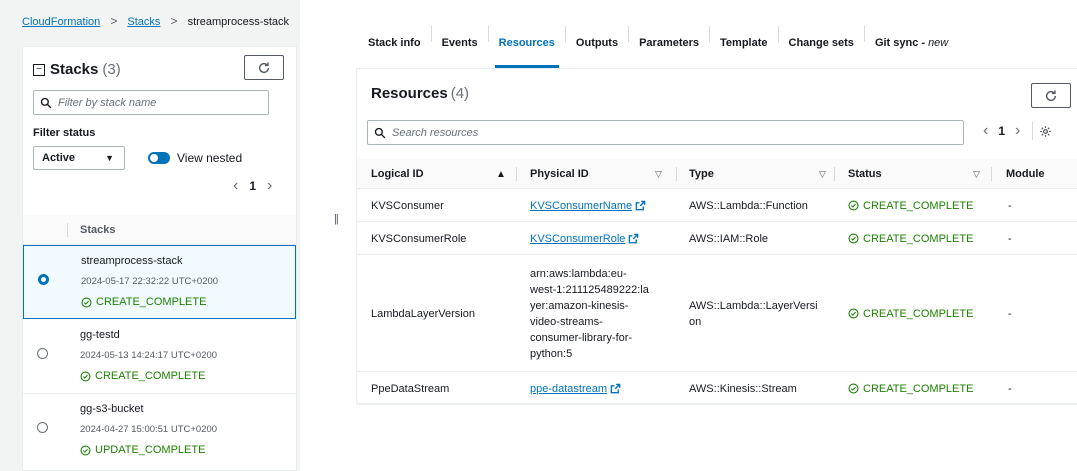  Describe the element at coordinates (336, 219) in the screenshot. I see `panel-resize-handle: ||` at that location.